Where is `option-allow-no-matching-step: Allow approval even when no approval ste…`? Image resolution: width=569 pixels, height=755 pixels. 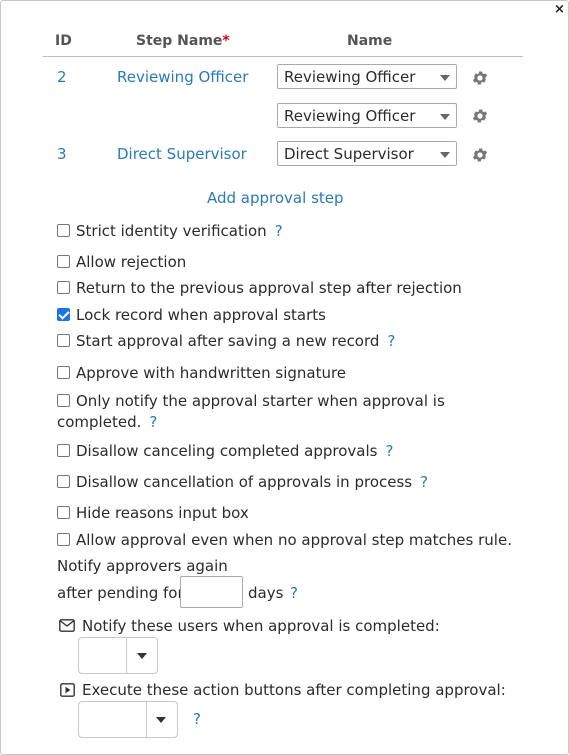
option-allow-no-matching-step: Allow approval even when no approval ste… is located at coordinates (284, 540).